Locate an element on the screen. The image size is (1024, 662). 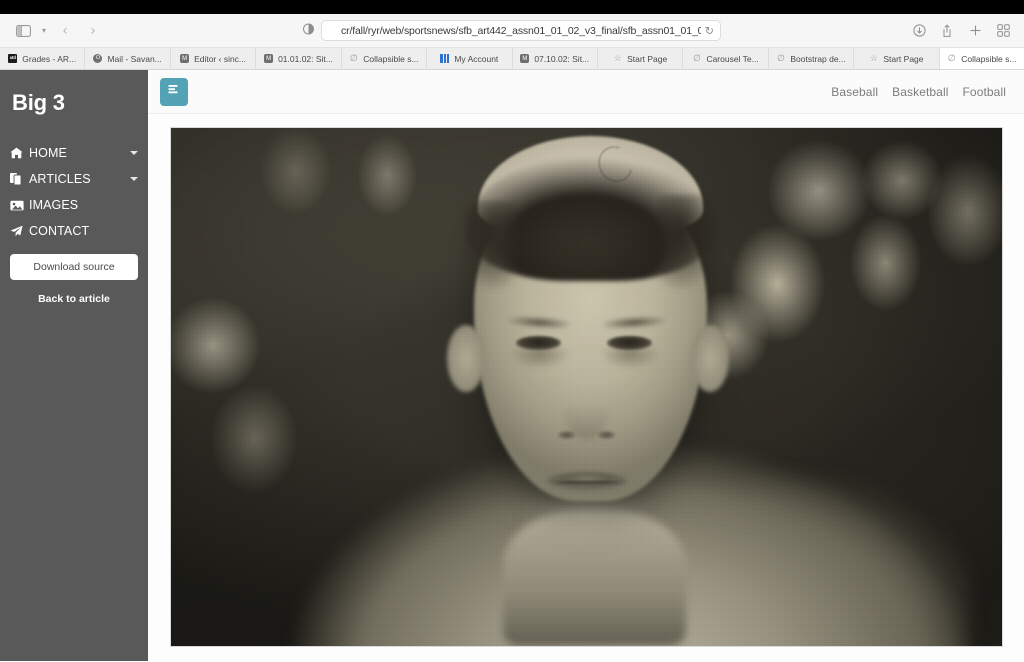
list-bars-icon is located at coordinates (174, 91).